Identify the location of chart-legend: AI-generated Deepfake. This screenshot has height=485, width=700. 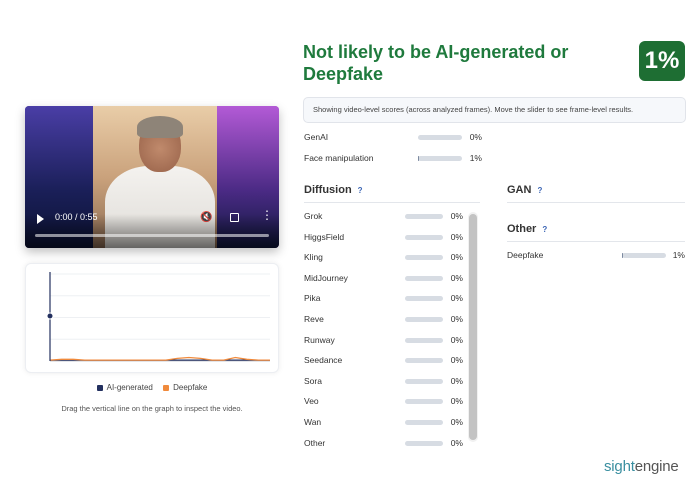
(152, 387).